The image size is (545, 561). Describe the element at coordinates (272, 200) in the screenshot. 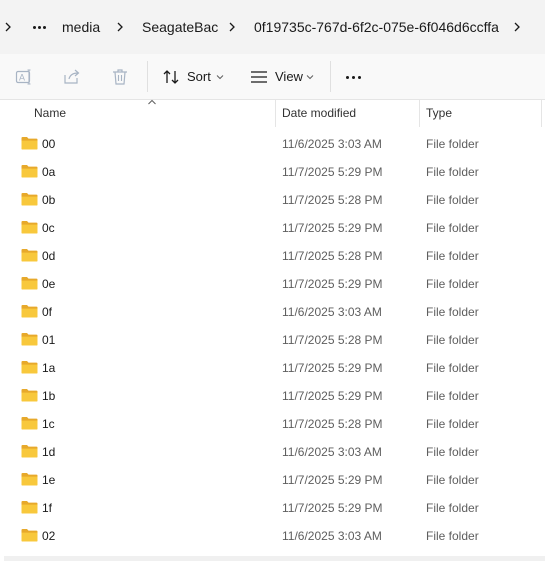

I see `list-item: 0b 11/7/2025 5:28 PM File folder` at that location.